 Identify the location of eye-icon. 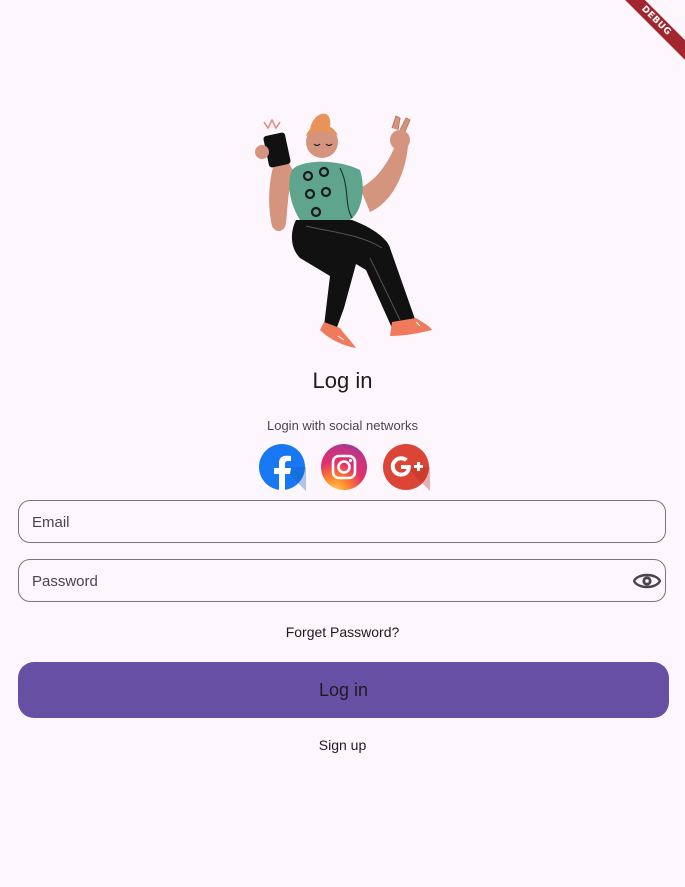
(647, 581).